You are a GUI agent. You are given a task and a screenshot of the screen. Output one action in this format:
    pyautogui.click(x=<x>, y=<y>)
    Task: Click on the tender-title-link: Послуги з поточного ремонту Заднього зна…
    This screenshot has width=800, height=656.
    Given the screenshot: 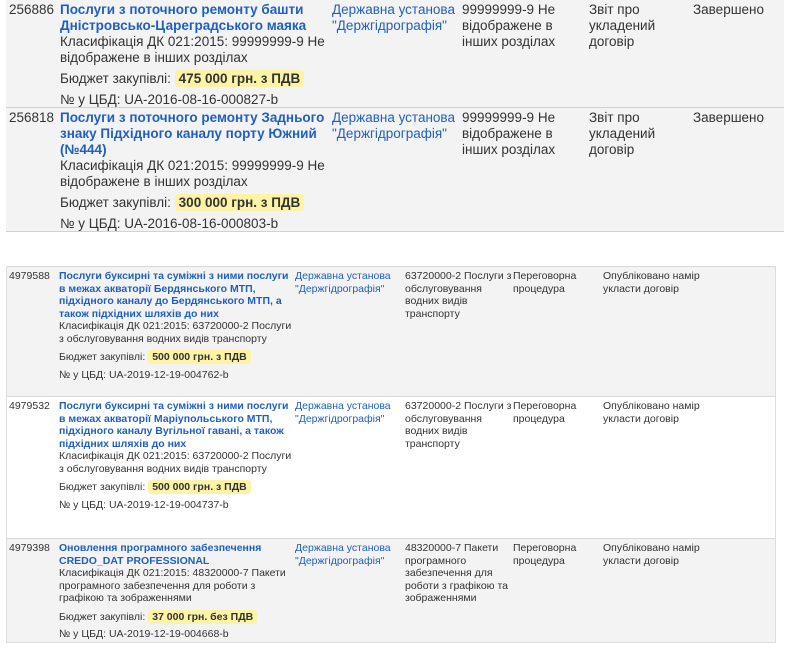 What is the action you would take?
    pyautogui.click(x=196, y=134)
    